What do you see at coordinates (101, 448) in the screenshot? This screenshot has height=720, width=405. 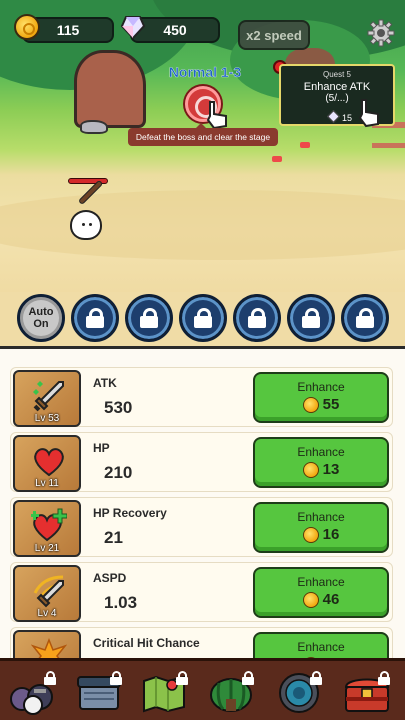 I see `stat-name: HP` at bounding box center [101, 448].